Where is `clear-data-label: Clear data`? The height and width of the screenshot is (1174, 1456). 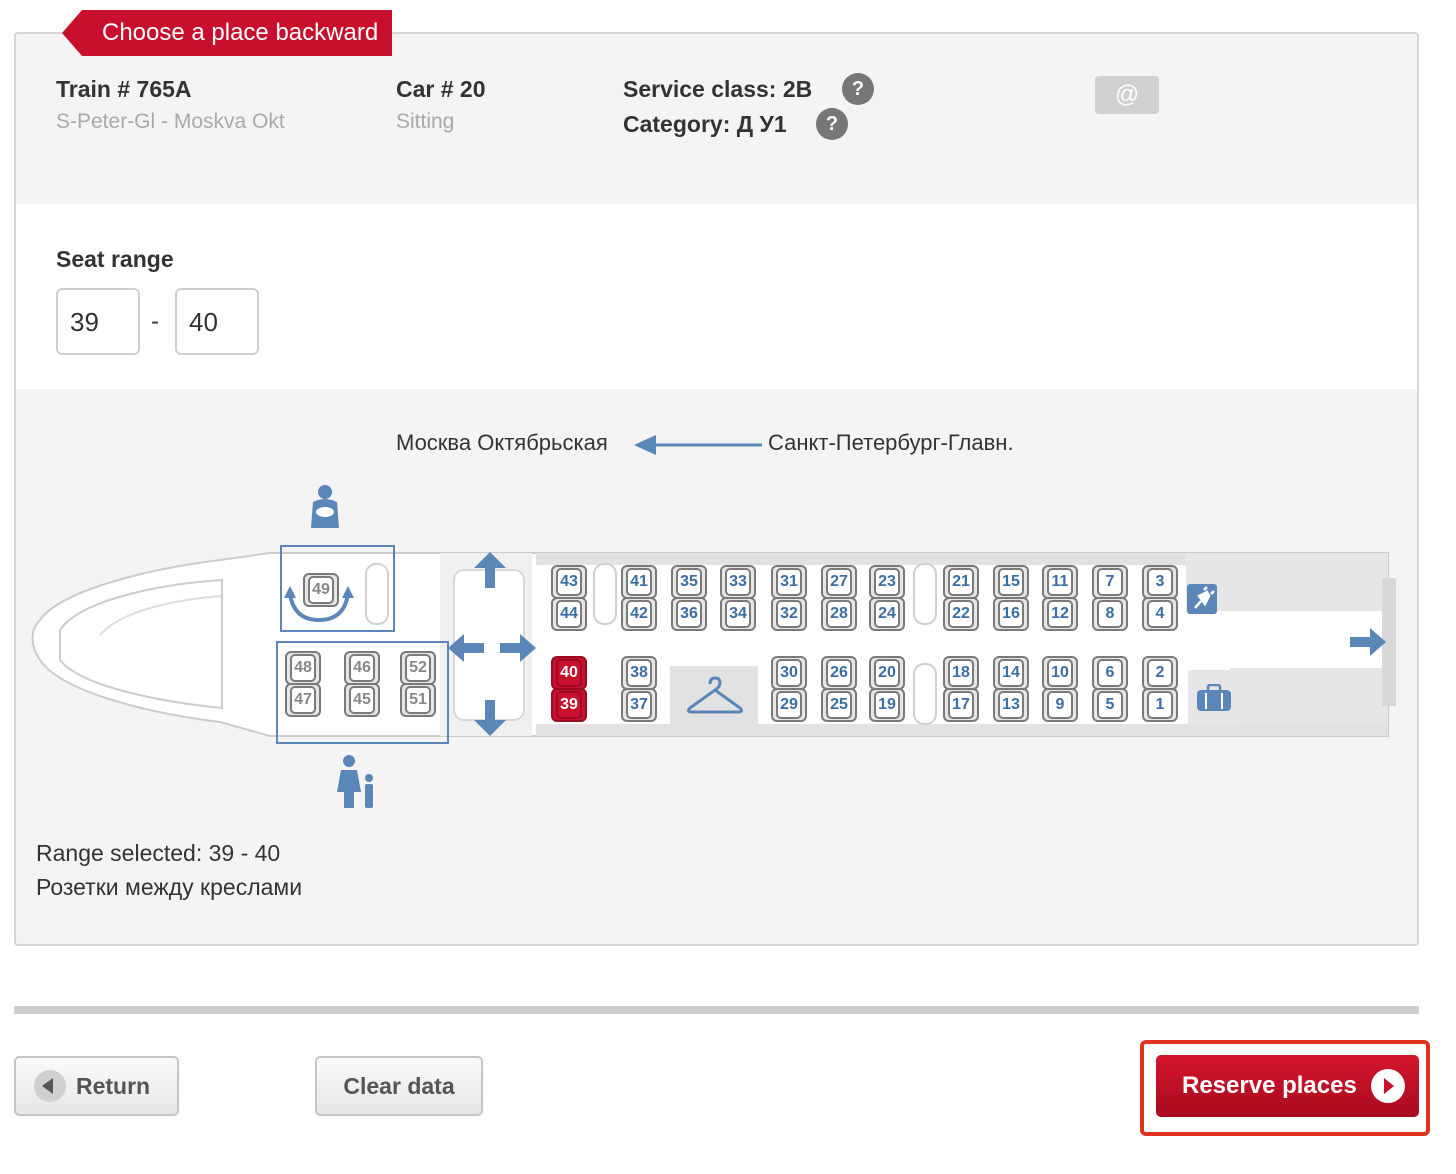
clear-data-label: Clear data is located at coordinates (399, 1086).